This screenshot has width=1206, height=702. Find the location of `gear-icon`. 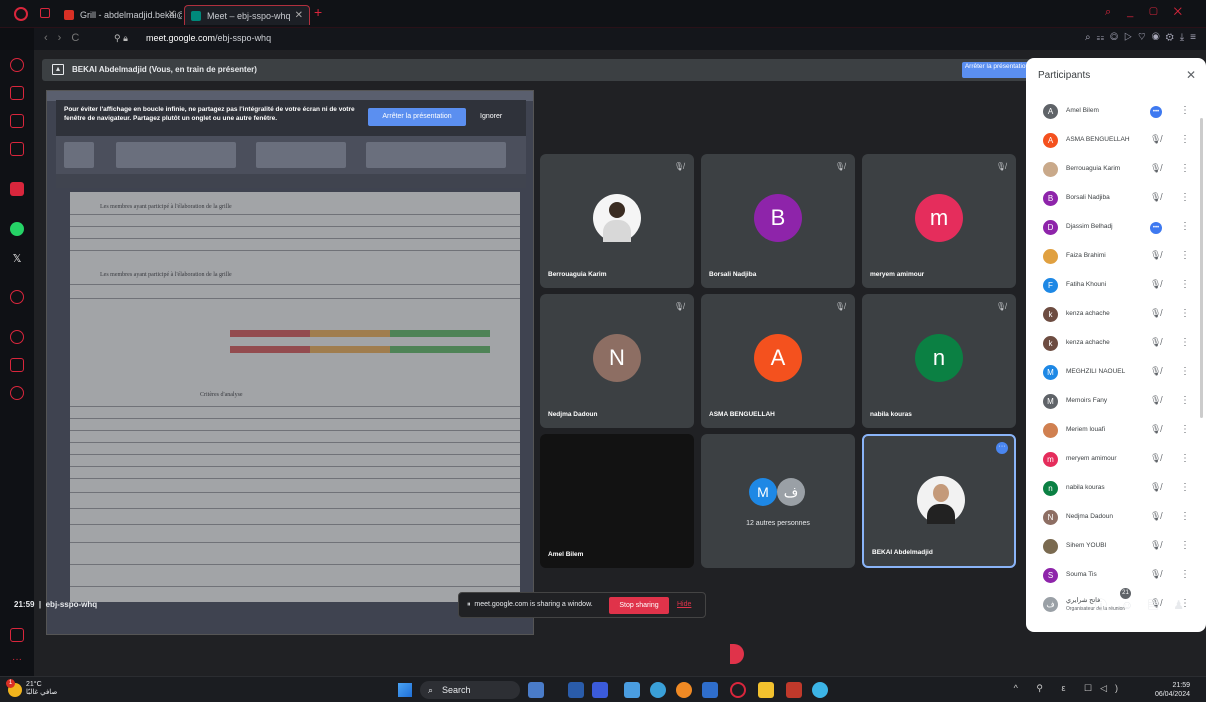

gear-icon is located at coordinates (17, 393).